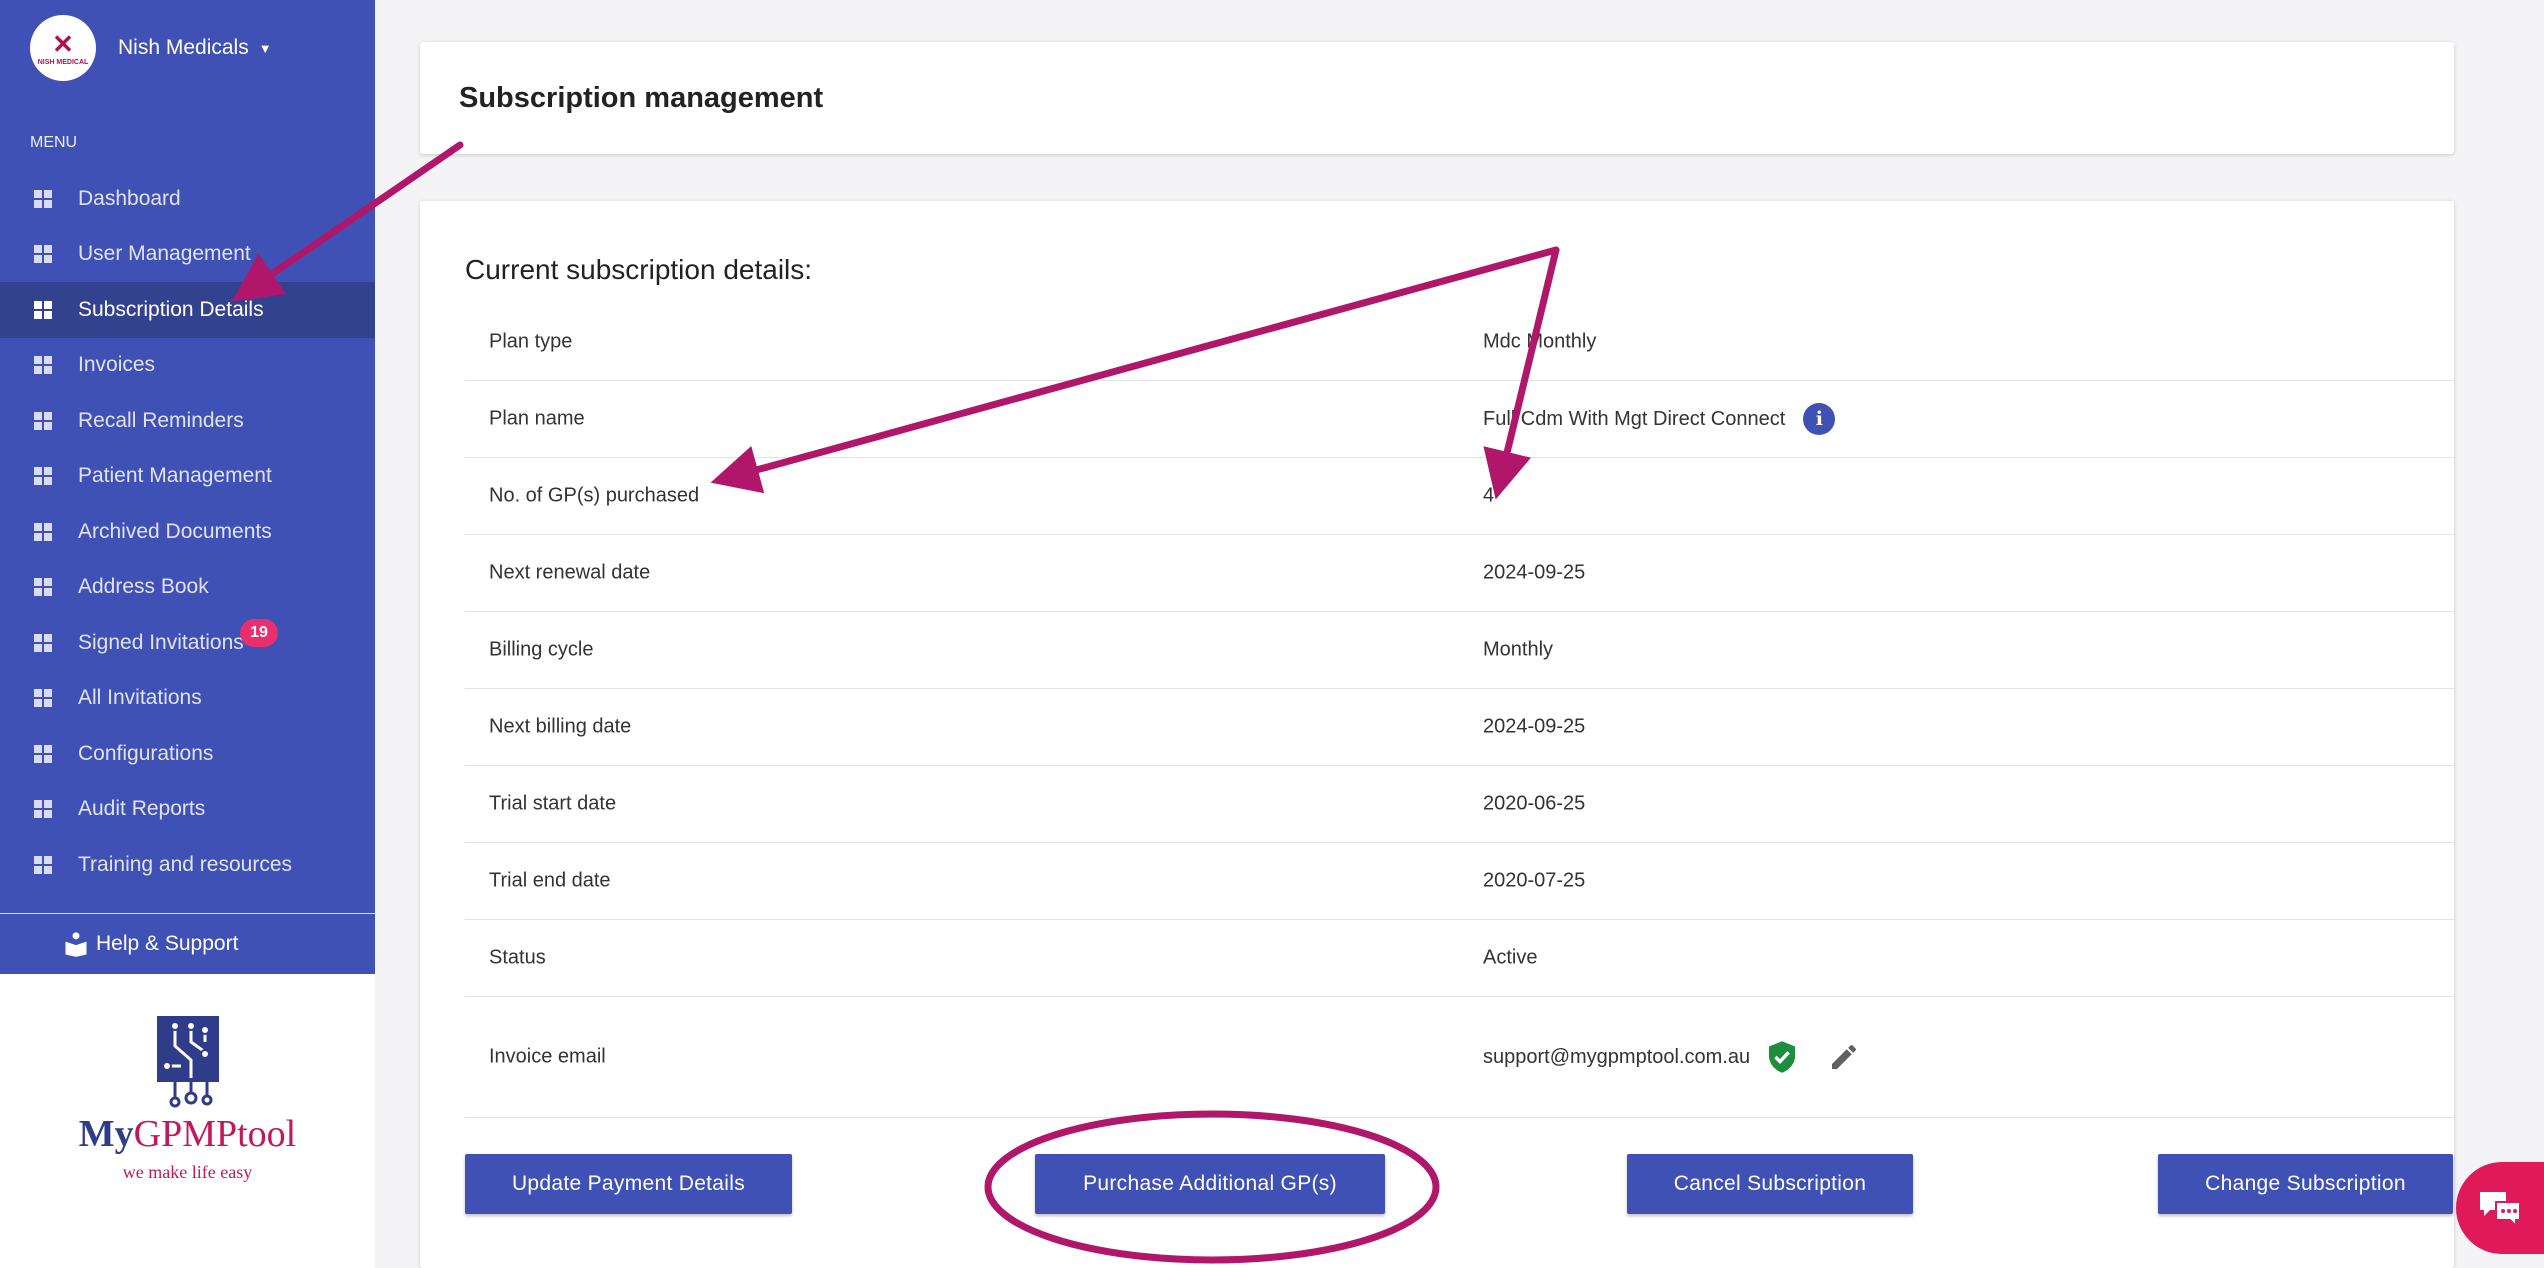 The width and height of the screenshot is (2544, 1268). What do you see at coordinates (537, 418) in the screenshot?
I see `row-label: Plan name` at bounding box center [537, 418].